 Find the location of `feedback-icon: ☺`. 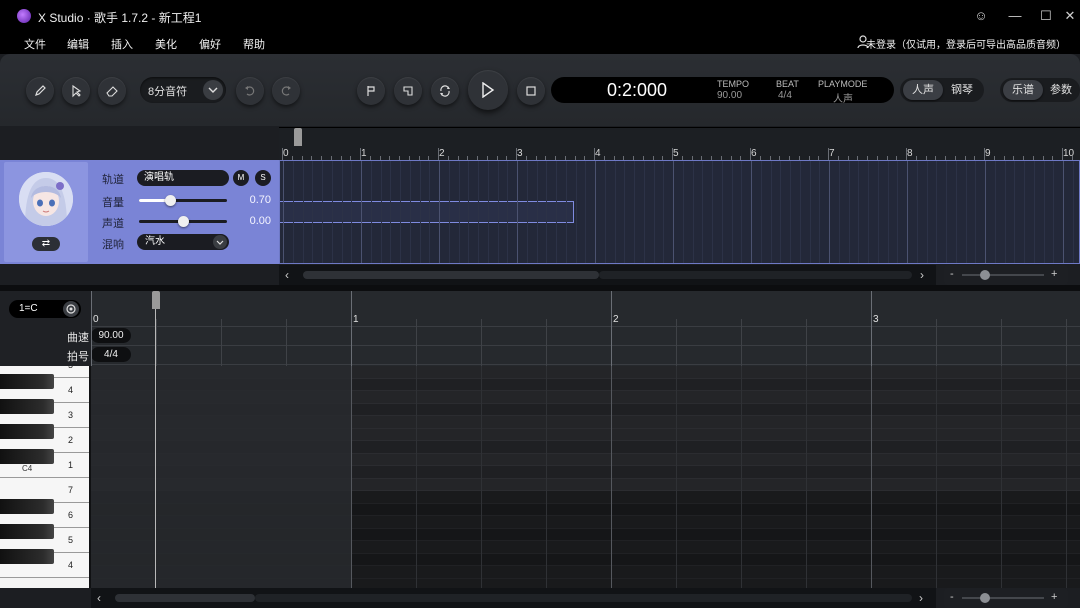

feedback-icon: ☺ is located at coordinates (981, 16).